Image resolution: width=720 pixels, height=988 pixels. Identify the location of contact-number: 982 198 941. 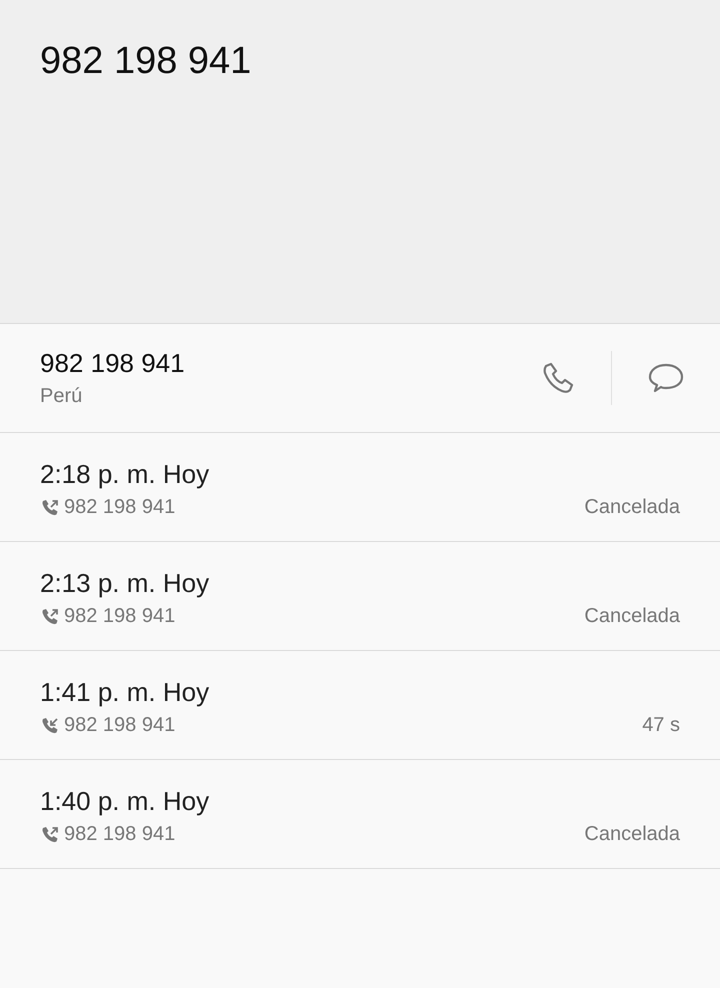
(113, 363).